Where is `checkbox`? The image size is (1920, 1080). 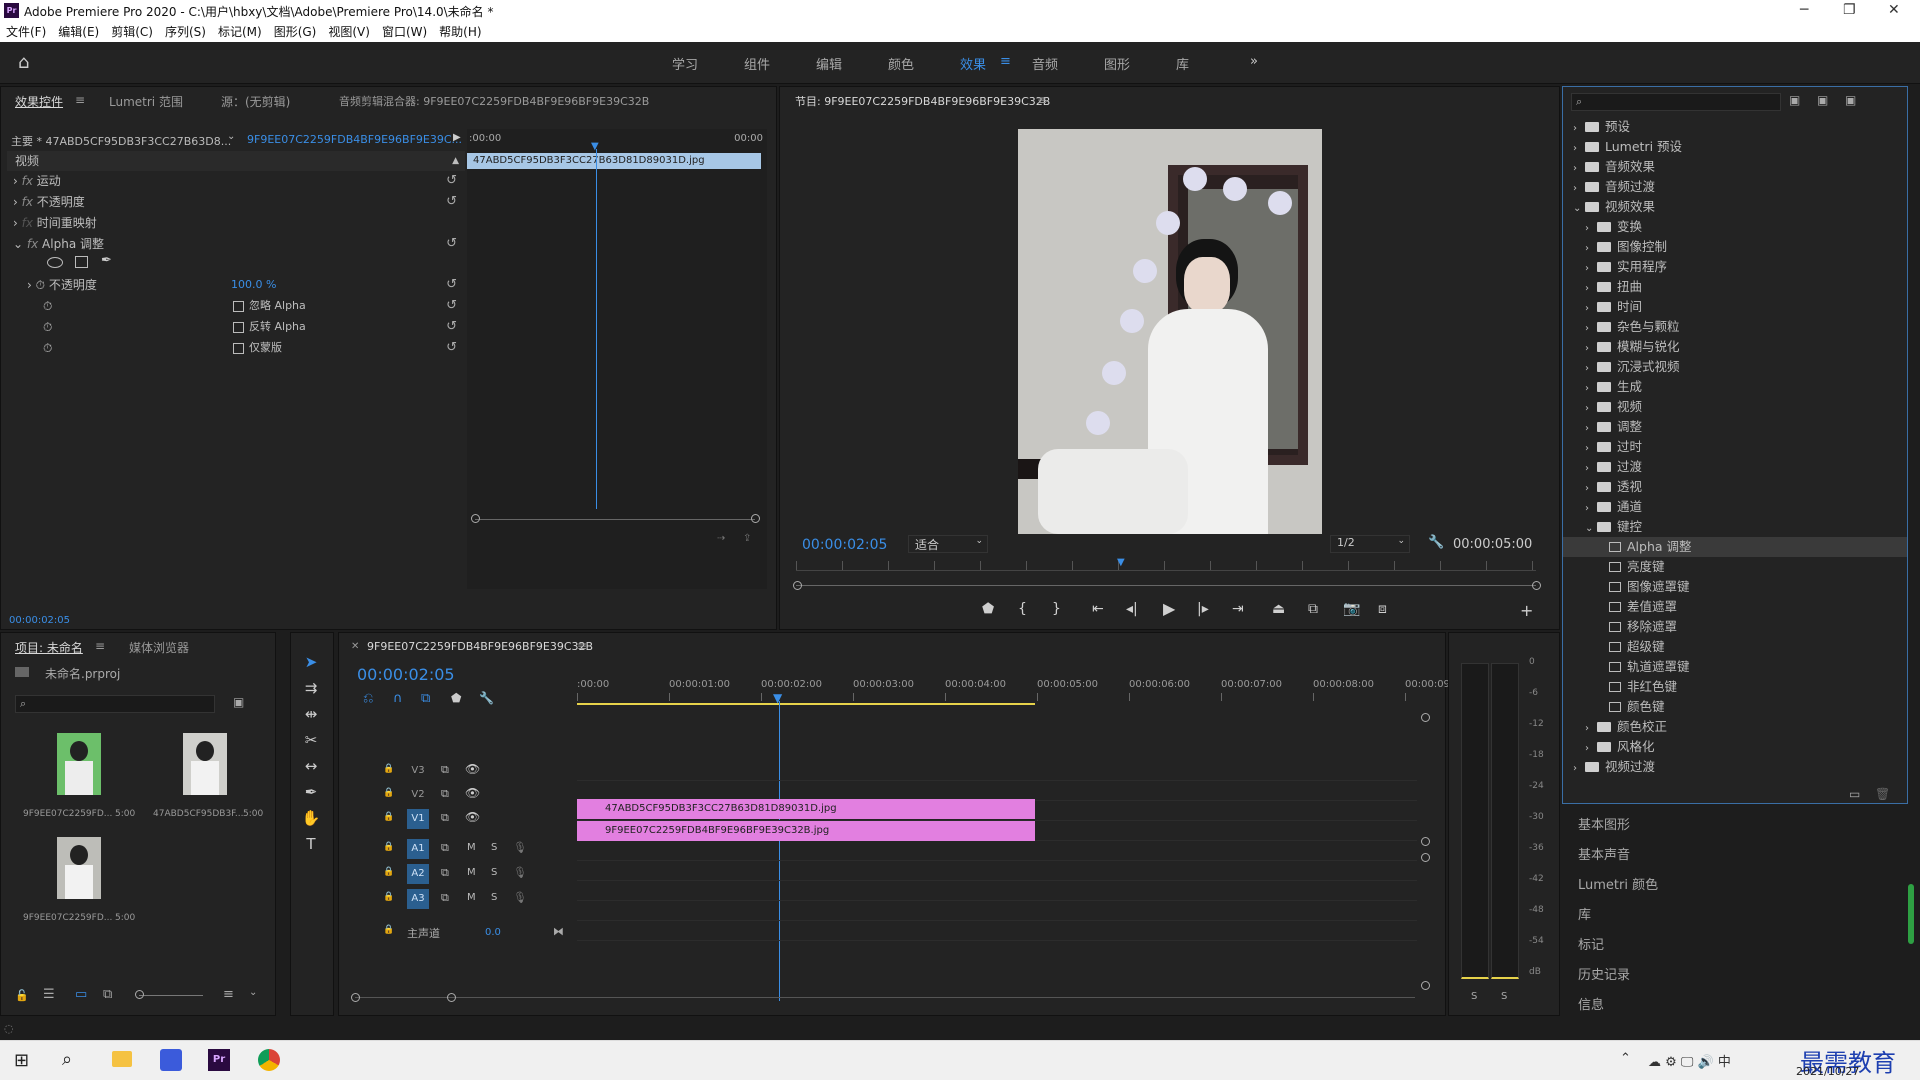 checkbox is located at coordinates (238, 348).